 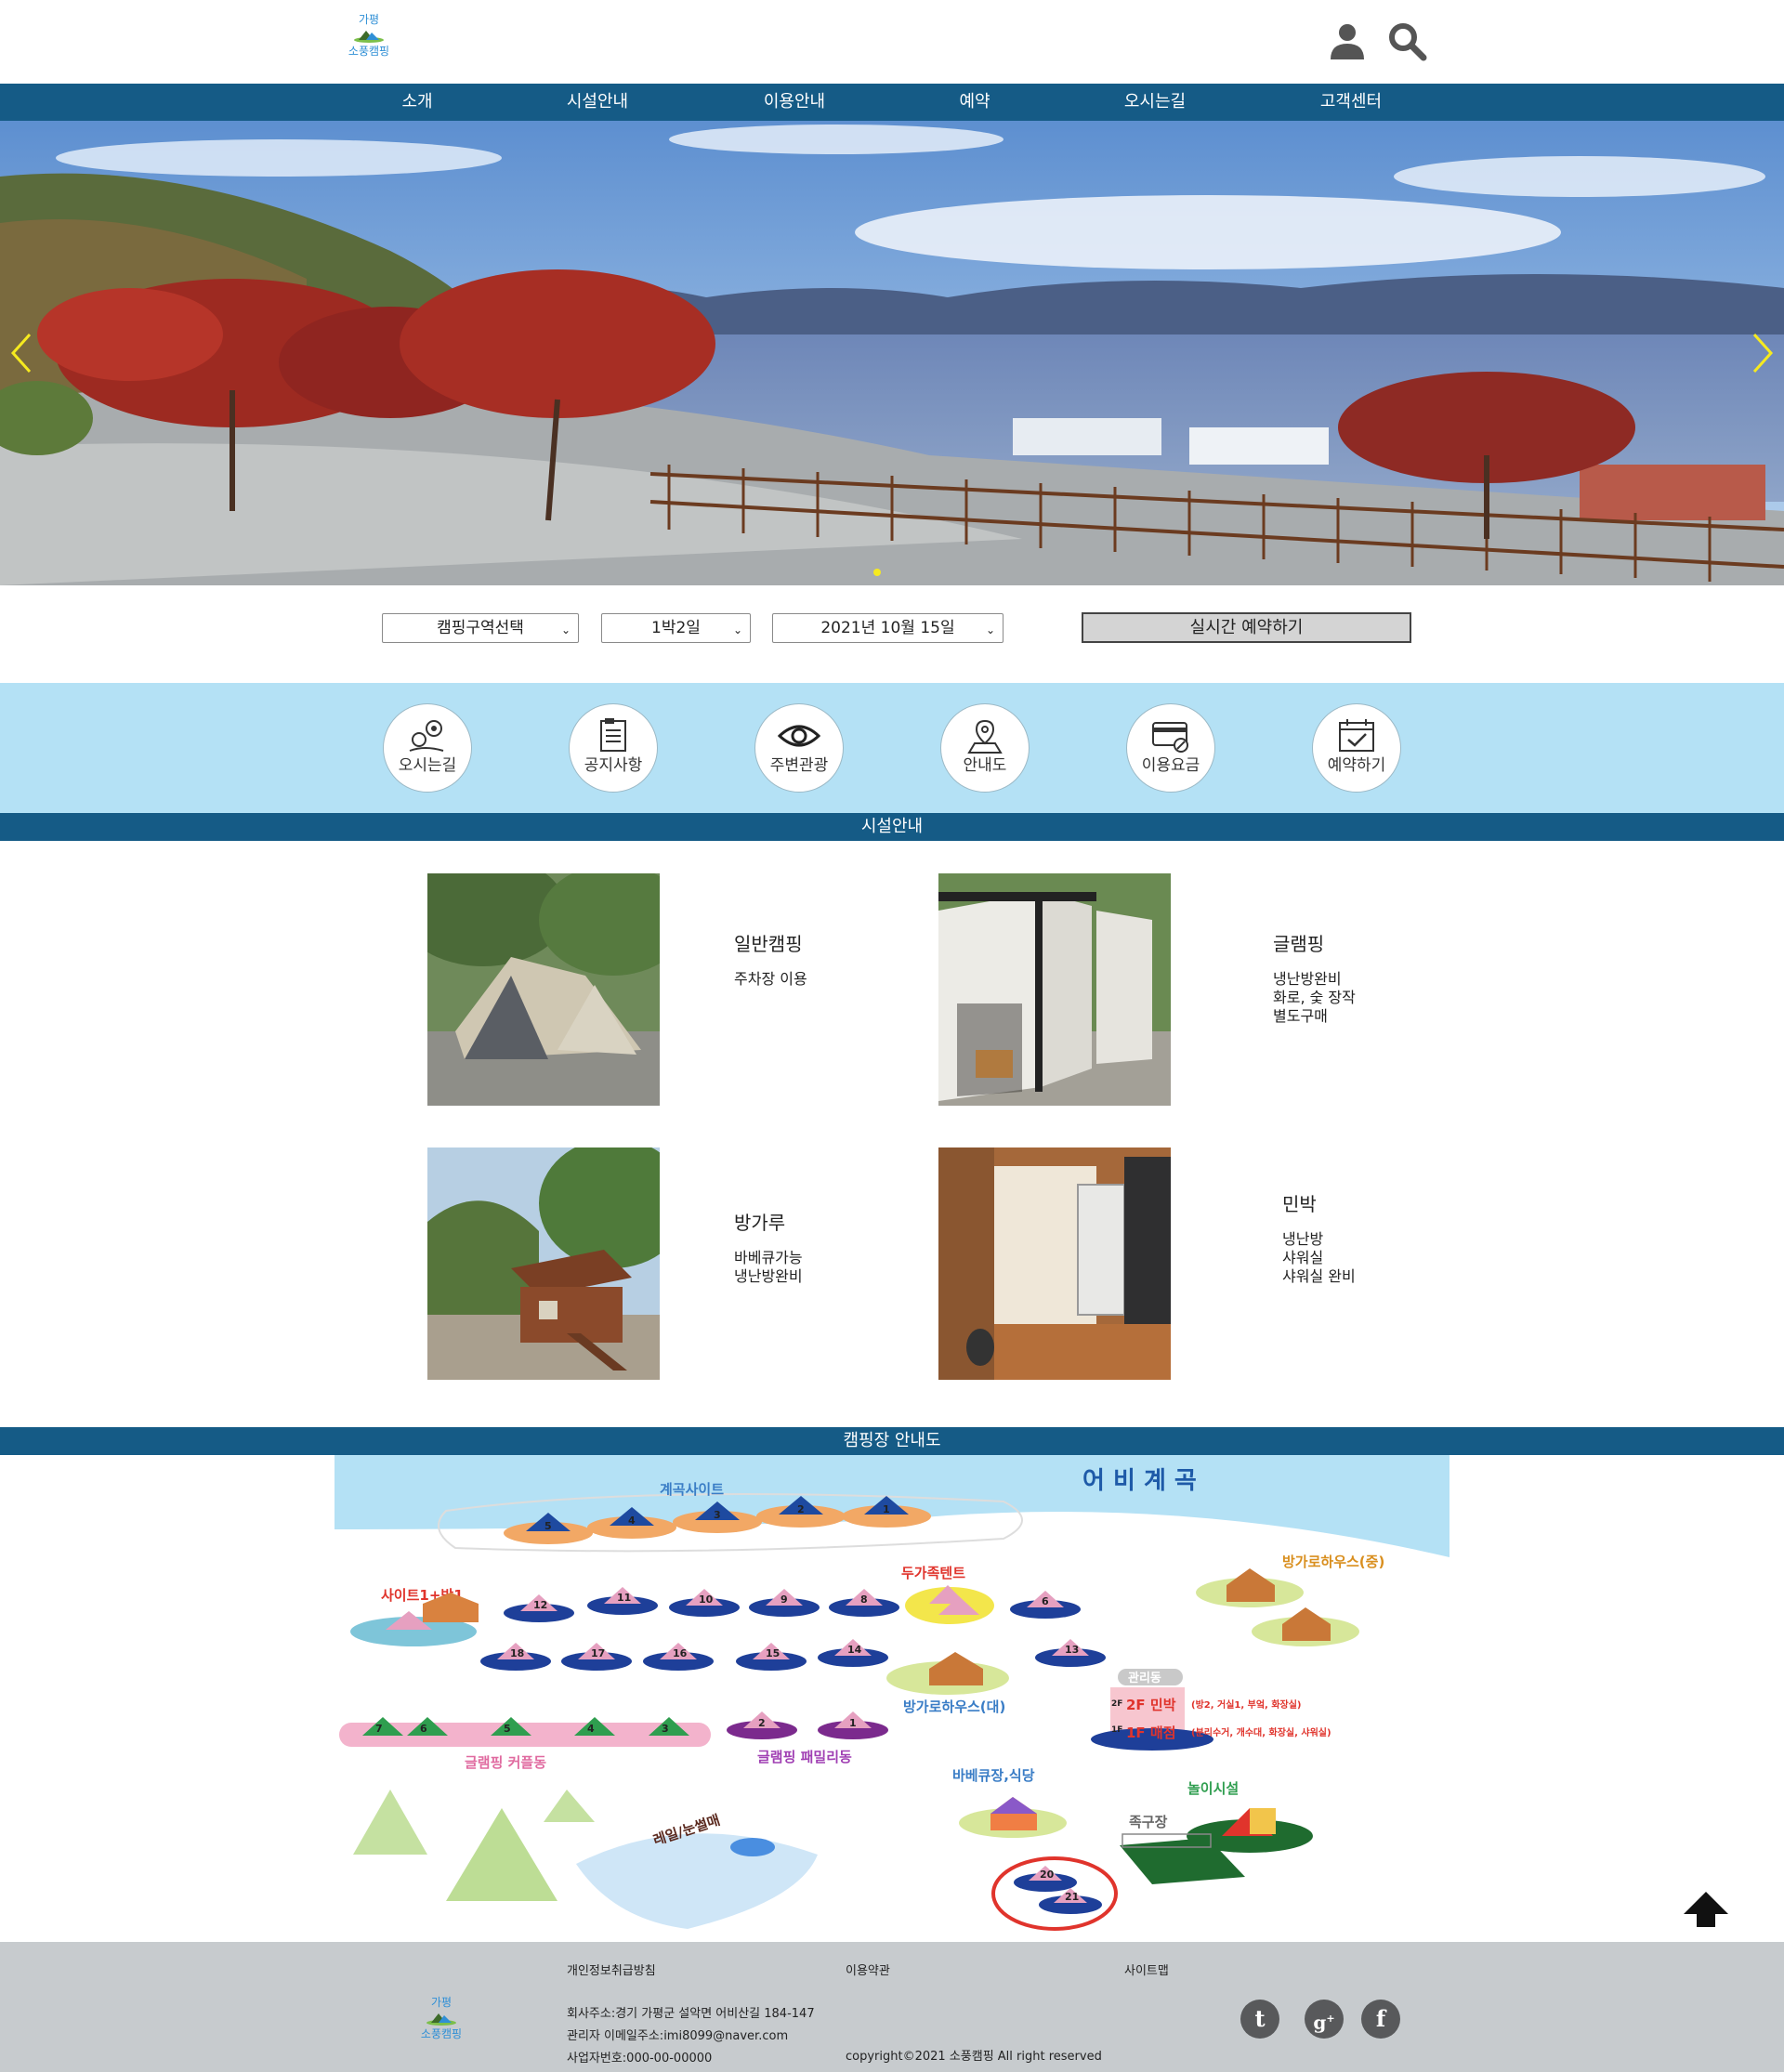 What do you see at coordinates (632, 1521) in the screenshot?
I see `svg-text: 4` at bounding box center [632, 1521].